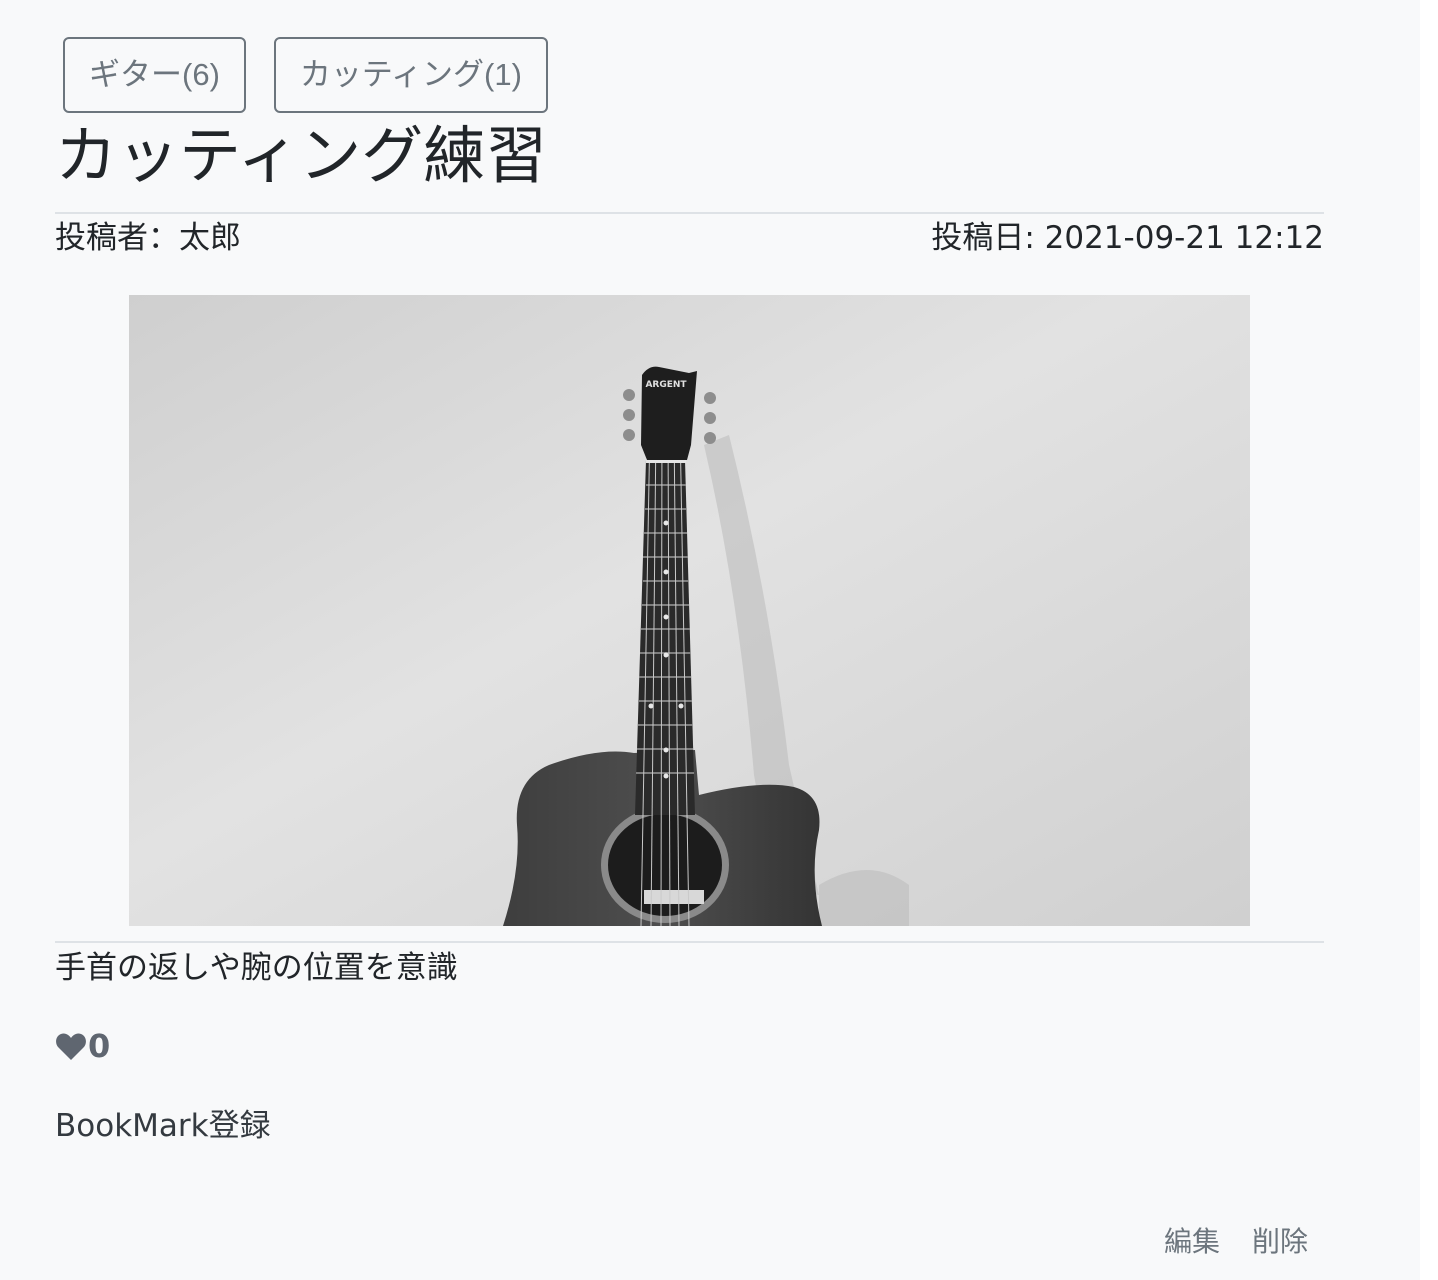 Image resolution: width=1438 pixels, height=1280 pixels. Describe the element at coordinates (71, 1046) in the screenshot. I see `heart-icon` at that location.